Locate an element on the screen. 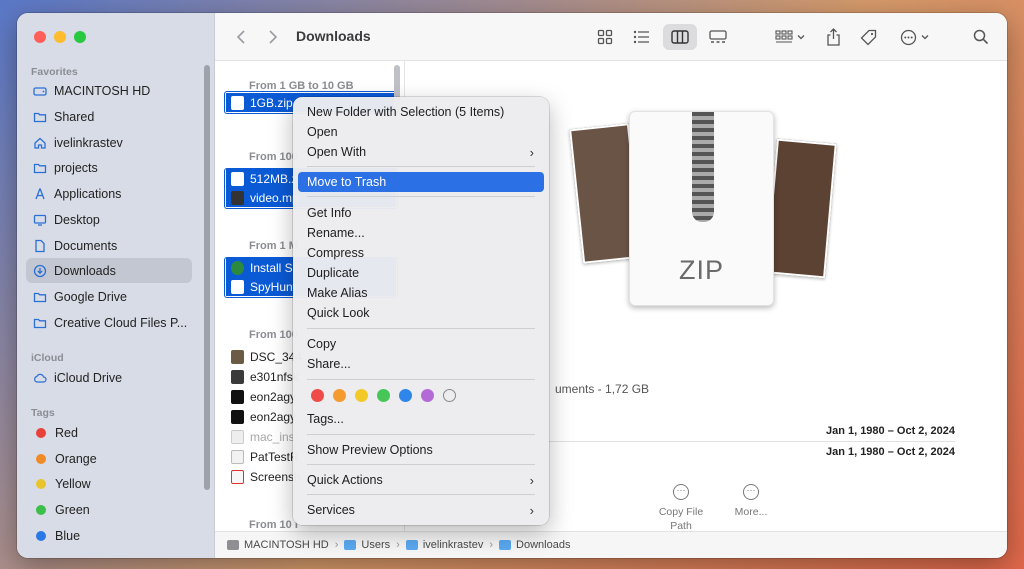 This screenshot has height=569, width=1024. minimize-button is located at coordinates (60, 37).